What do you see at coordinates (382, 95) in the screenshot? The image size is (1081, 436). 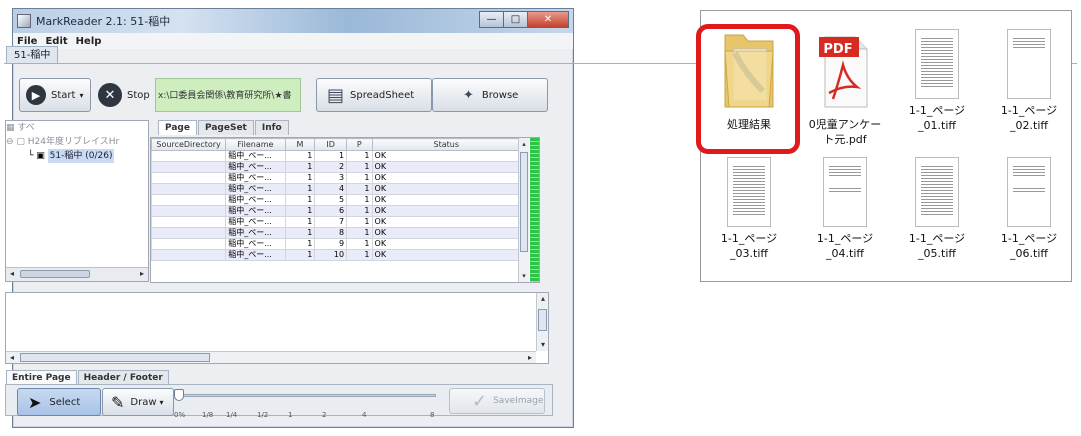 I see `spreadsheet-label: SpreadSheet` at bounding box center [382, 95].